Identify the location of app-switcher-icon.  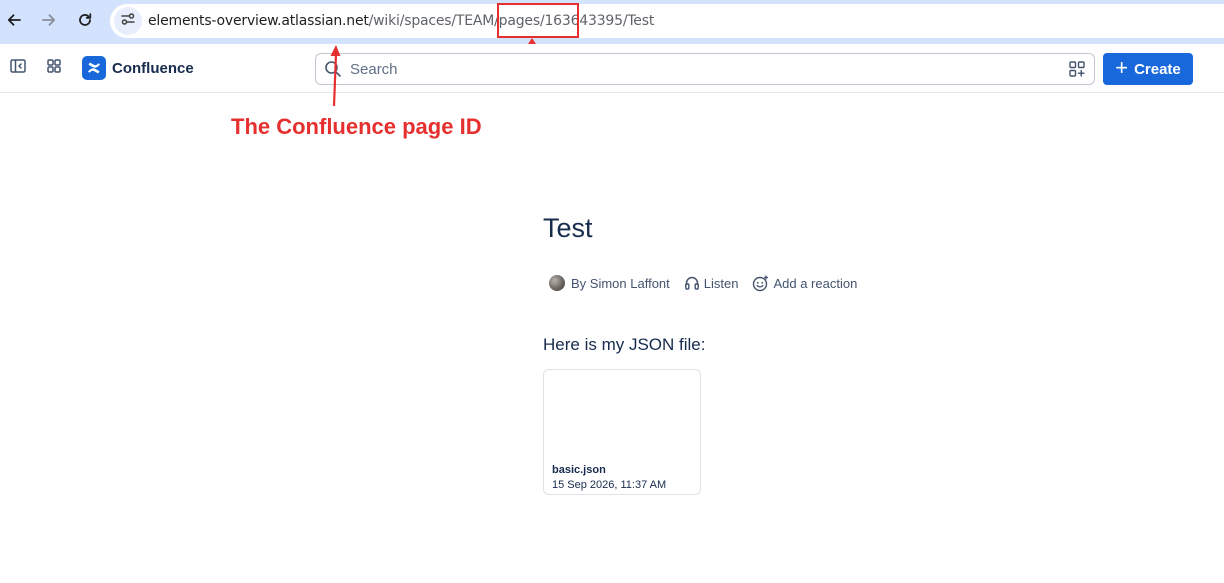
(54, 68).